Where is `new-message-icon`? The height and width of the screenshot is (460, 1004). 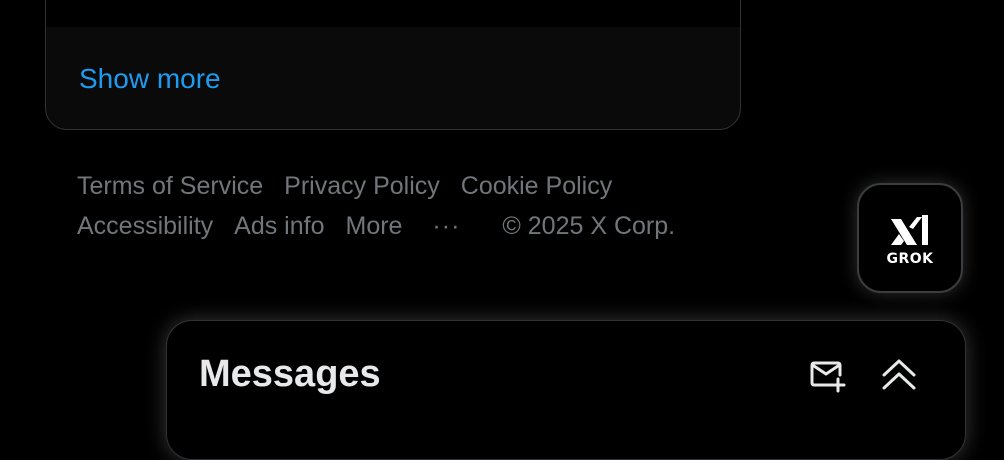 new-message-icon is located at coordinates (828, 377).